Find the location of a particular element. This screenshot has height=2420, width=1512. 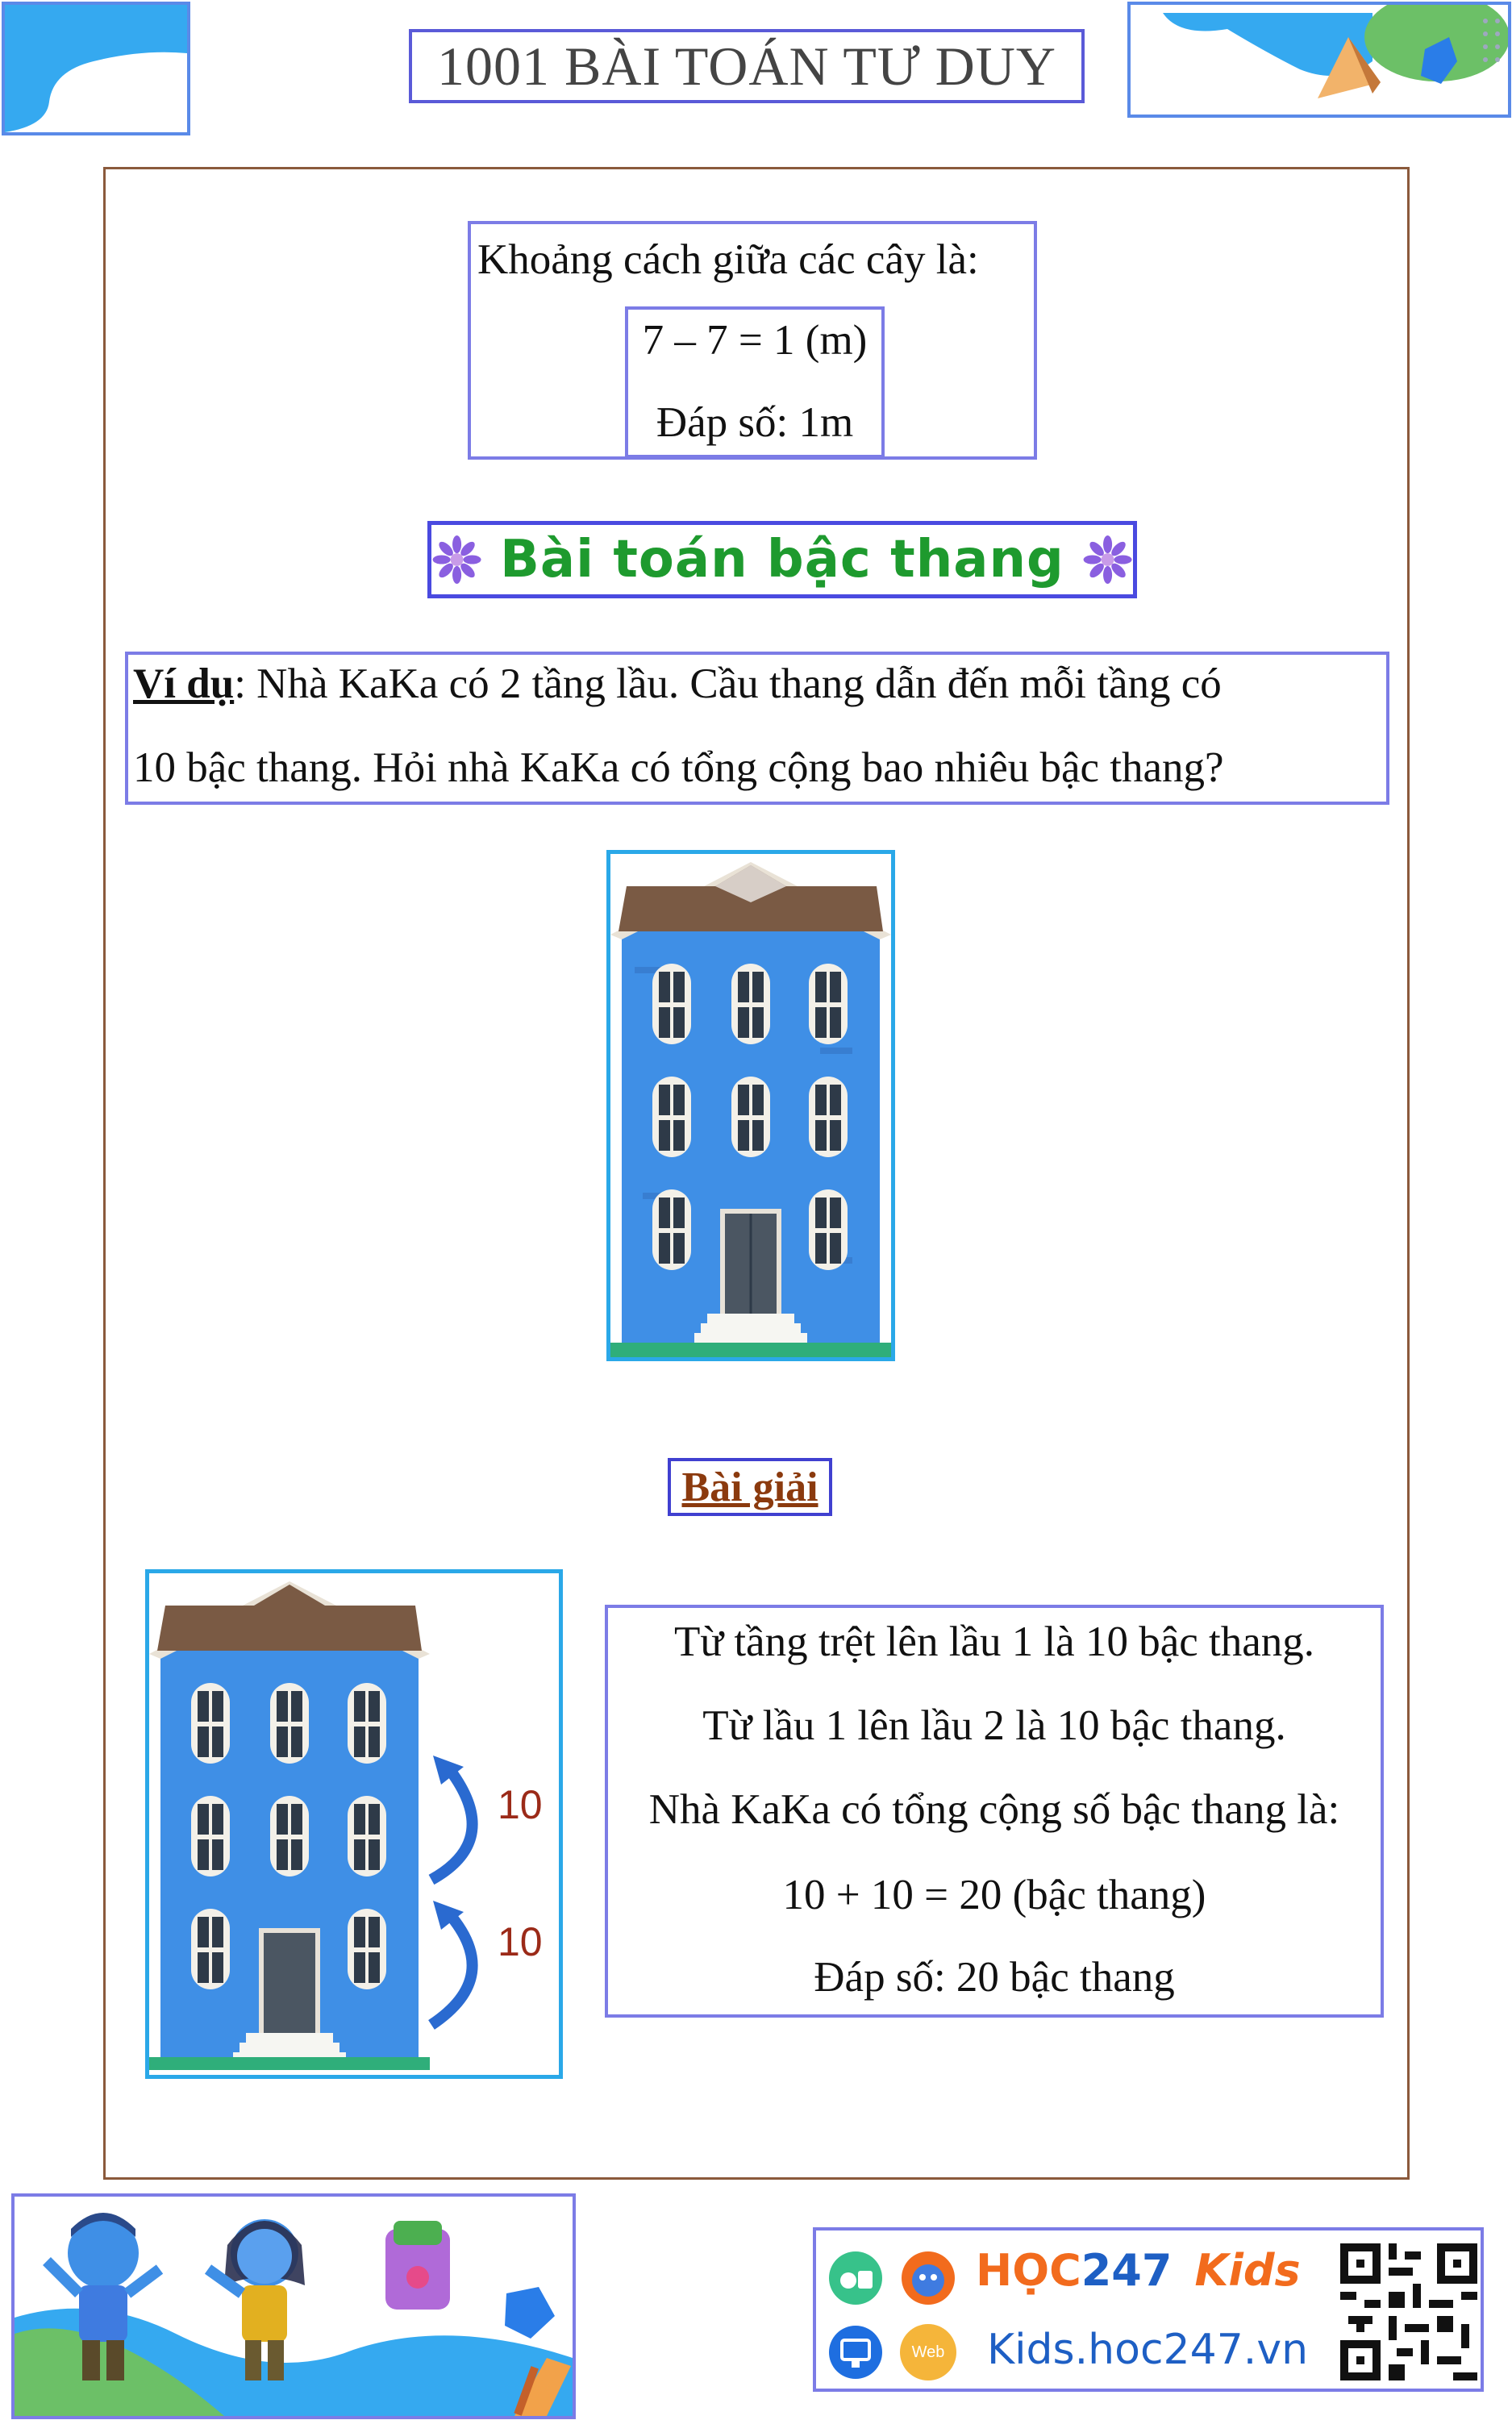

qr-code-icon is located at coordinates (1408, 2311).